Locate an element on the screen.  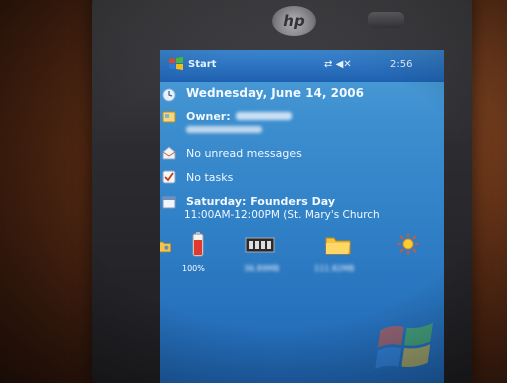
windows-watermark-logo is located at coordinates (404, 346).